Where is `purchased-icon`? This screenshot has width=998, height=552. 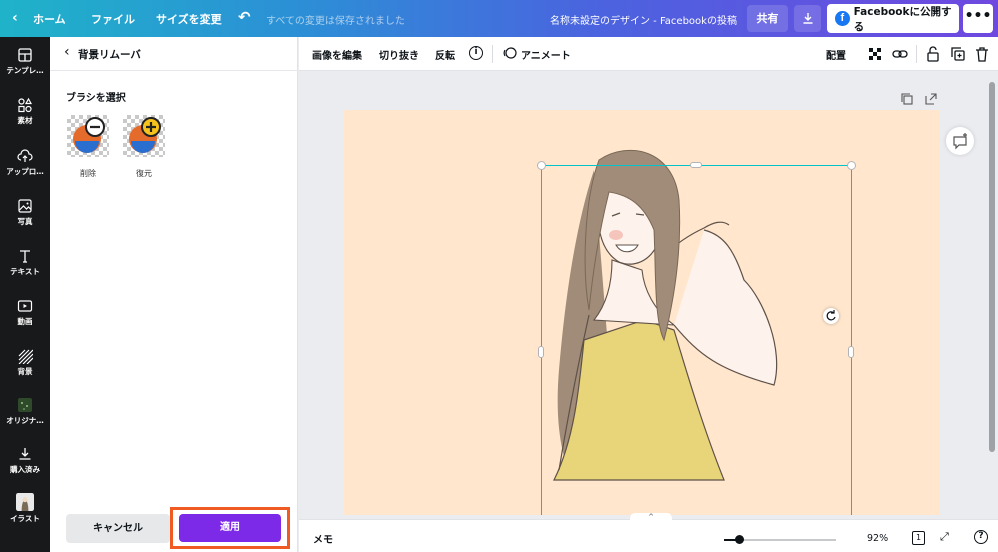 purchased-icon is located at coordinates (25, 454).